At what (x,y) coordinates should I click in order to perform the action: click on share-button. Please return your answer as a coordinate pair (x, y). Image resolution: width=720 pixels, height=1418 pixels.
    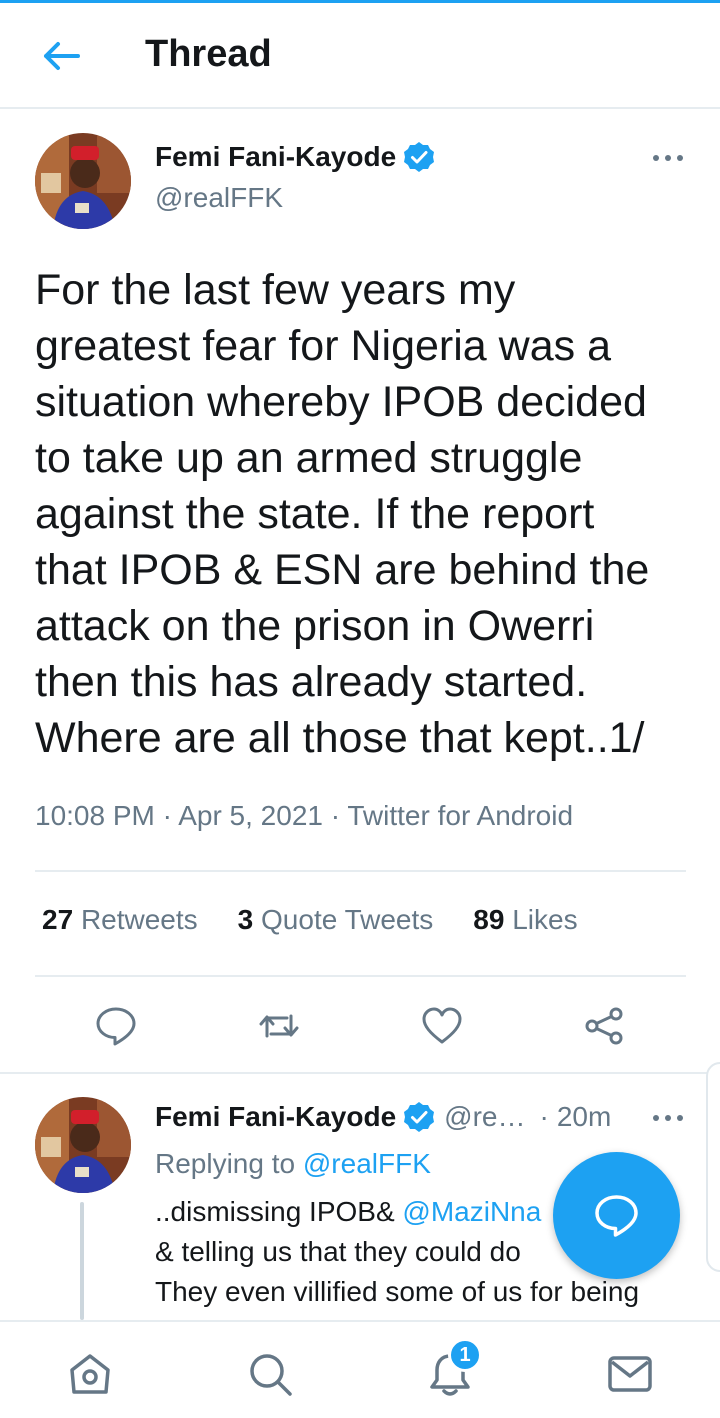
    Looking at the image, I should click on (604, 1026).